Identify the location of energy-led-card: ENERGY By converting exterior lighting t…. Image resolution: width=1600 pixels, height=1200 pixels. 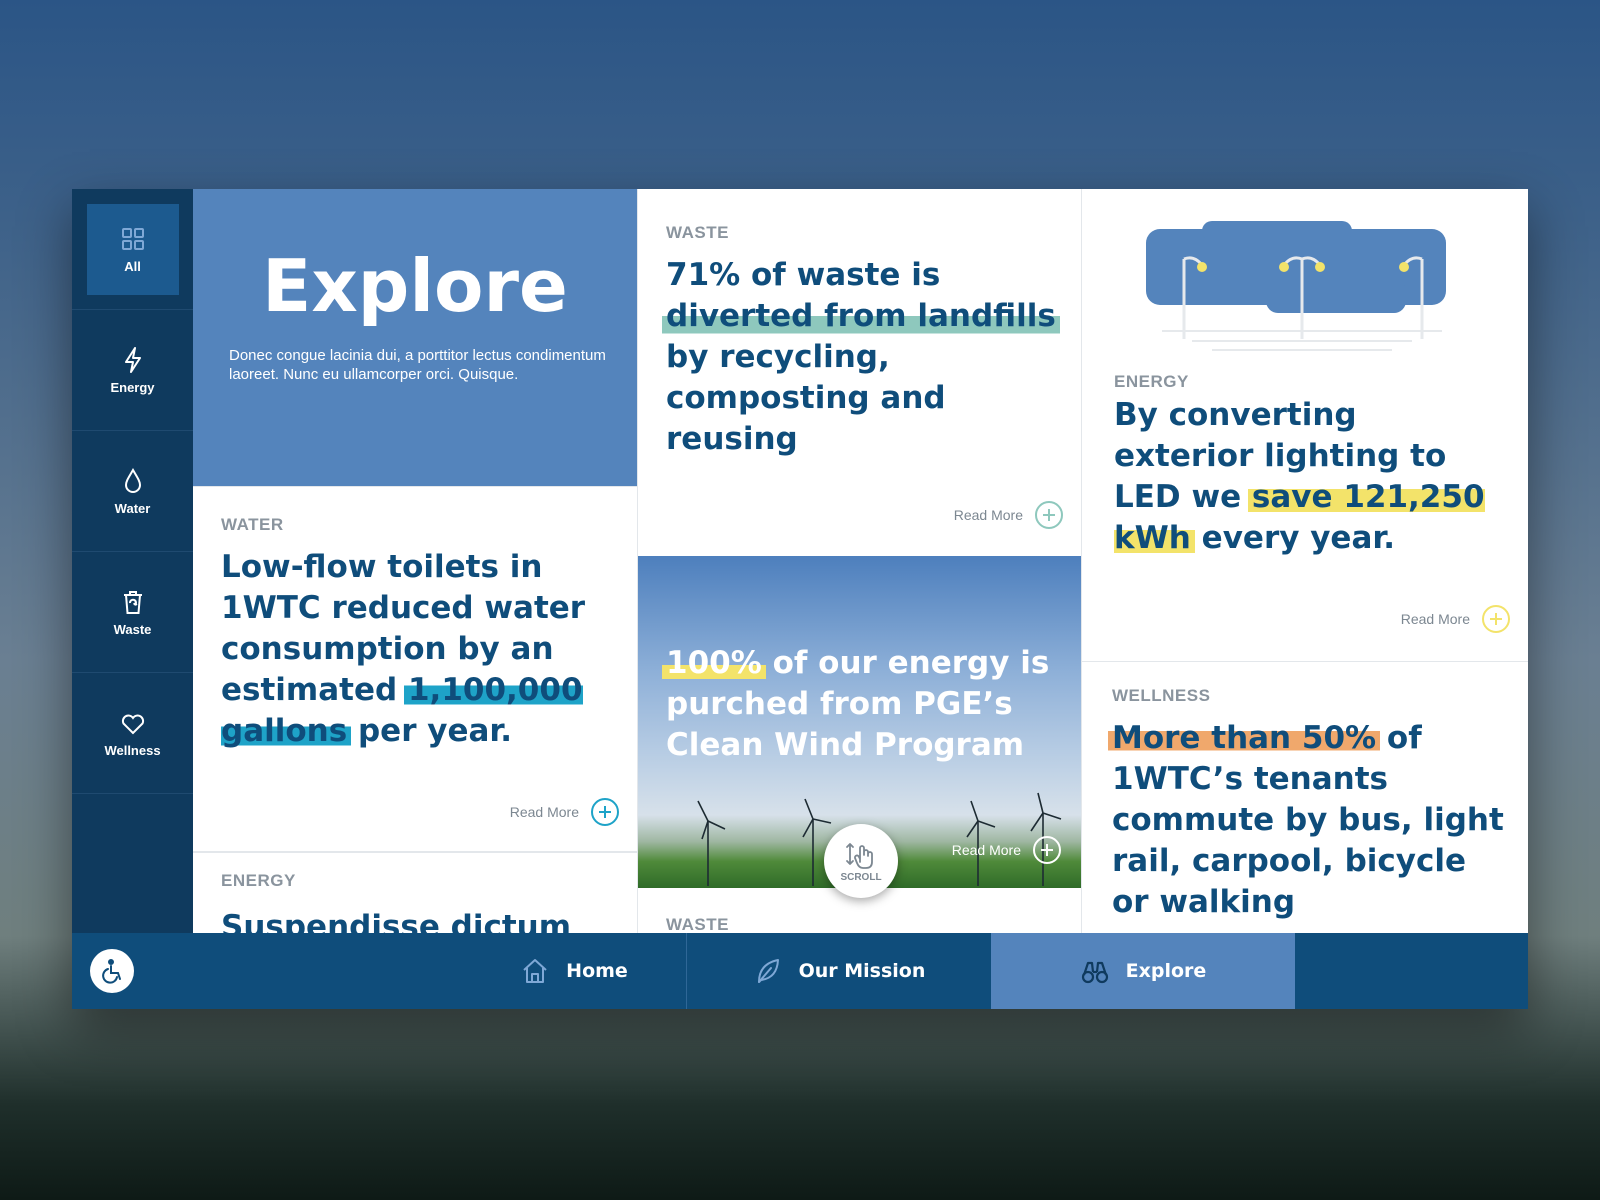
(1305, 425).